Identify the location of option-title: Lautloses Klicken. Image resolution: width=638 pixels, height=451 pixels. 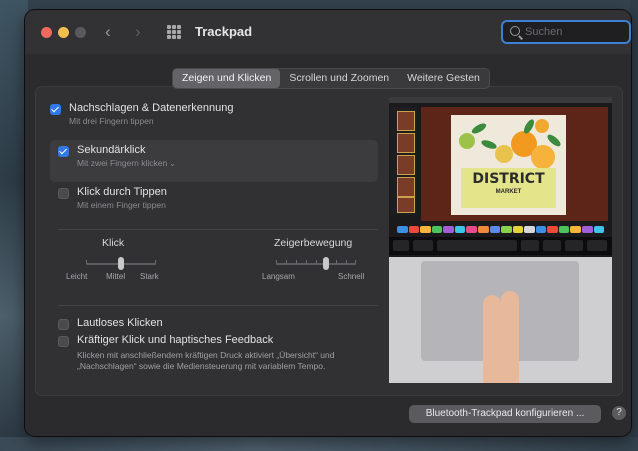
(120, 323).